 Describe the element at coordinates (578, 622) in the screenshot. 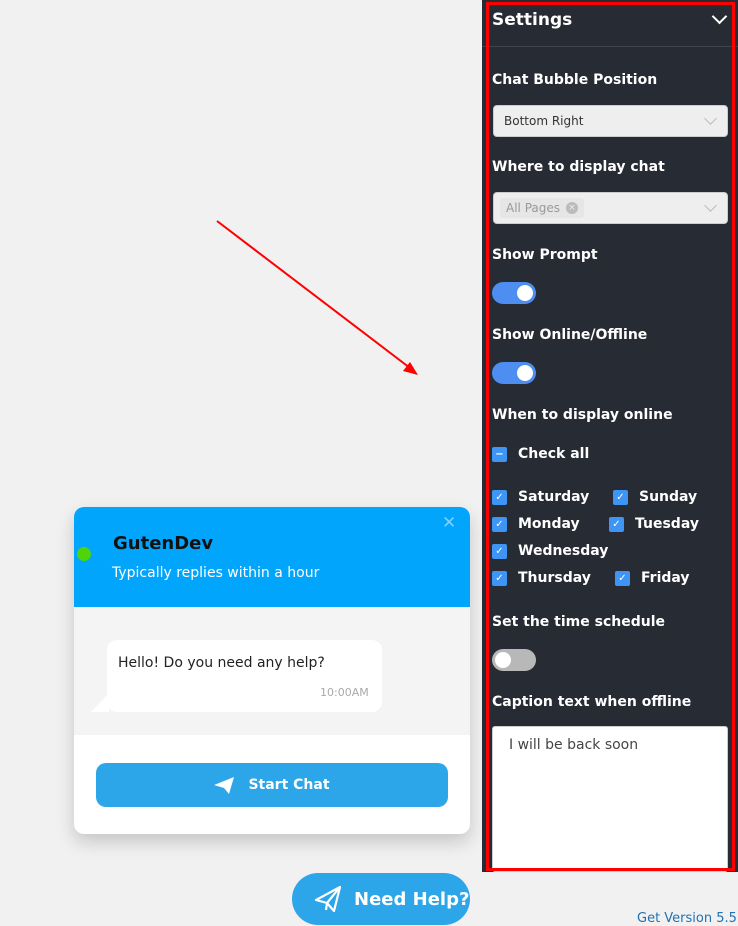

I see `time-schedule-label: Set the time schedule` at that location.